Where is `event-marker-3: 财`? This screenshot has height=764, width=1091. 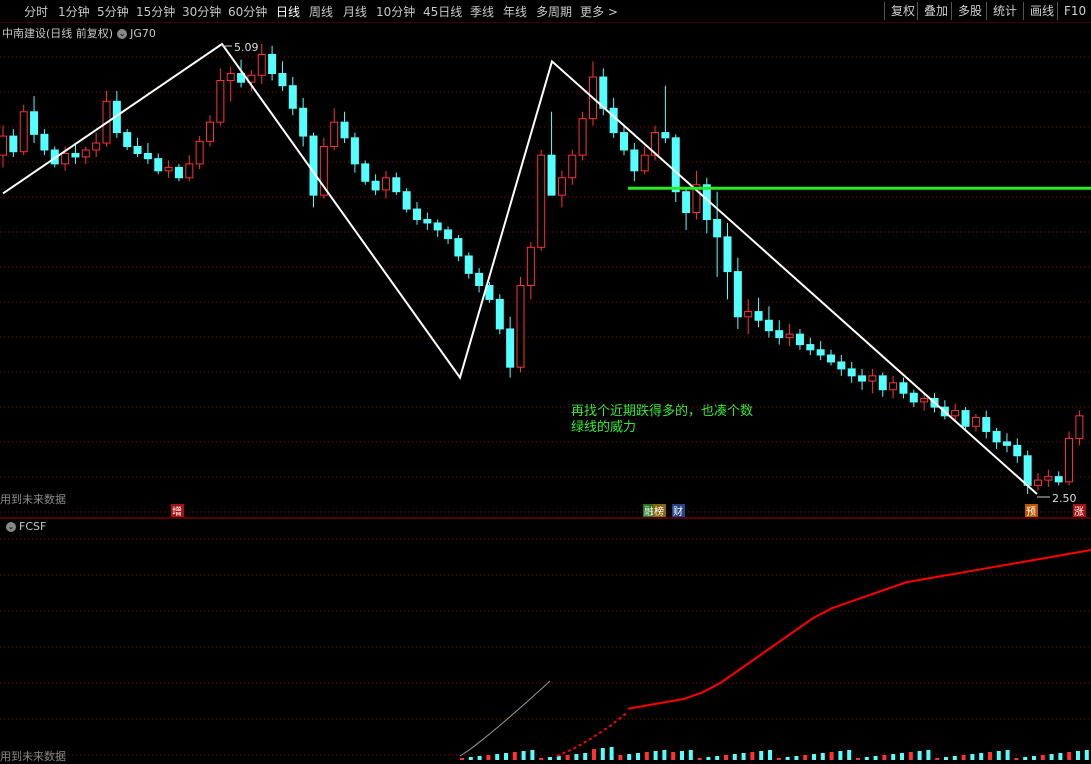 event-marker-3: 财 is located at coordinates (678, 511).